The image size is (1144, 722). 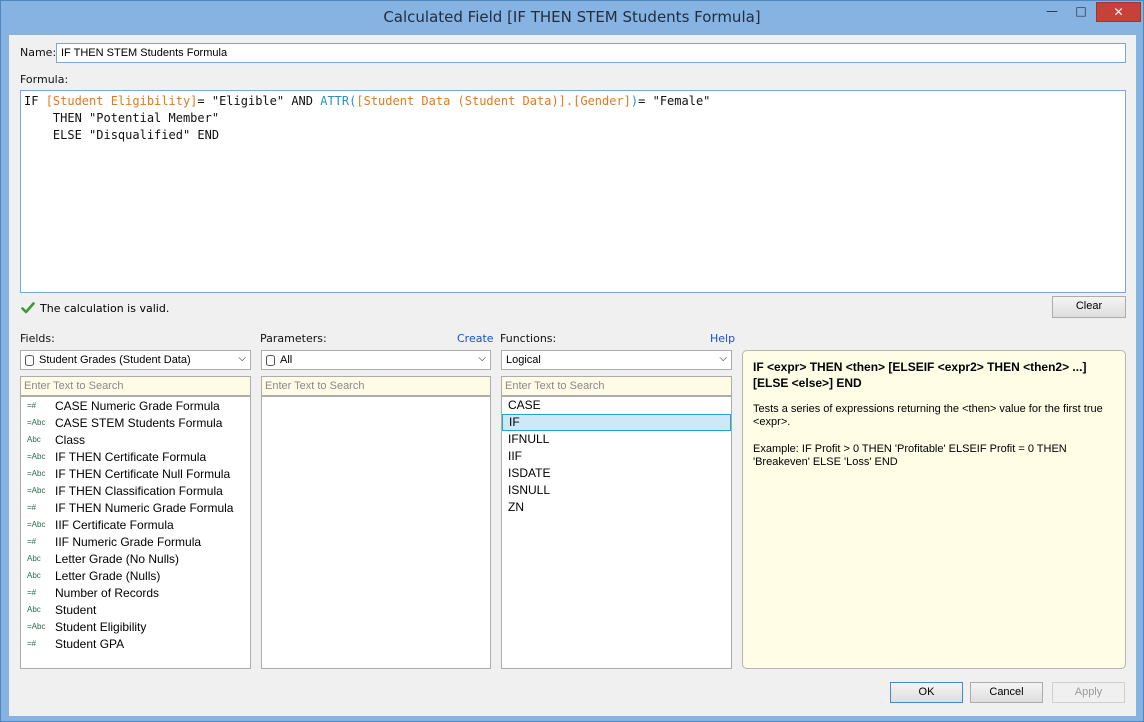 I want to click on functions-category-select: Logical ⌵, so click(x=616, y=360).